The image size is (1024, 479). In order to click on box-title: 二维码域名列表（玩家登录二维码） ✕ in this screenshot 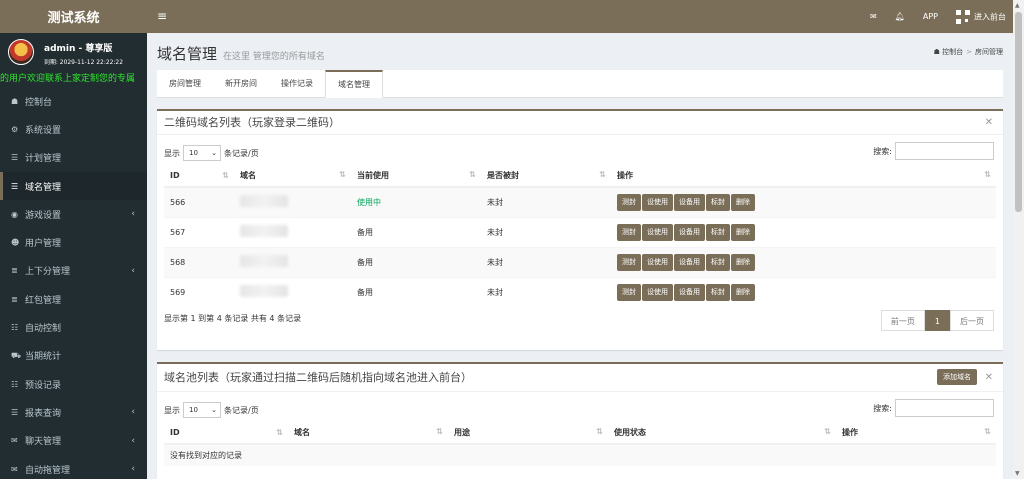, I will do `click(580, 123)`.